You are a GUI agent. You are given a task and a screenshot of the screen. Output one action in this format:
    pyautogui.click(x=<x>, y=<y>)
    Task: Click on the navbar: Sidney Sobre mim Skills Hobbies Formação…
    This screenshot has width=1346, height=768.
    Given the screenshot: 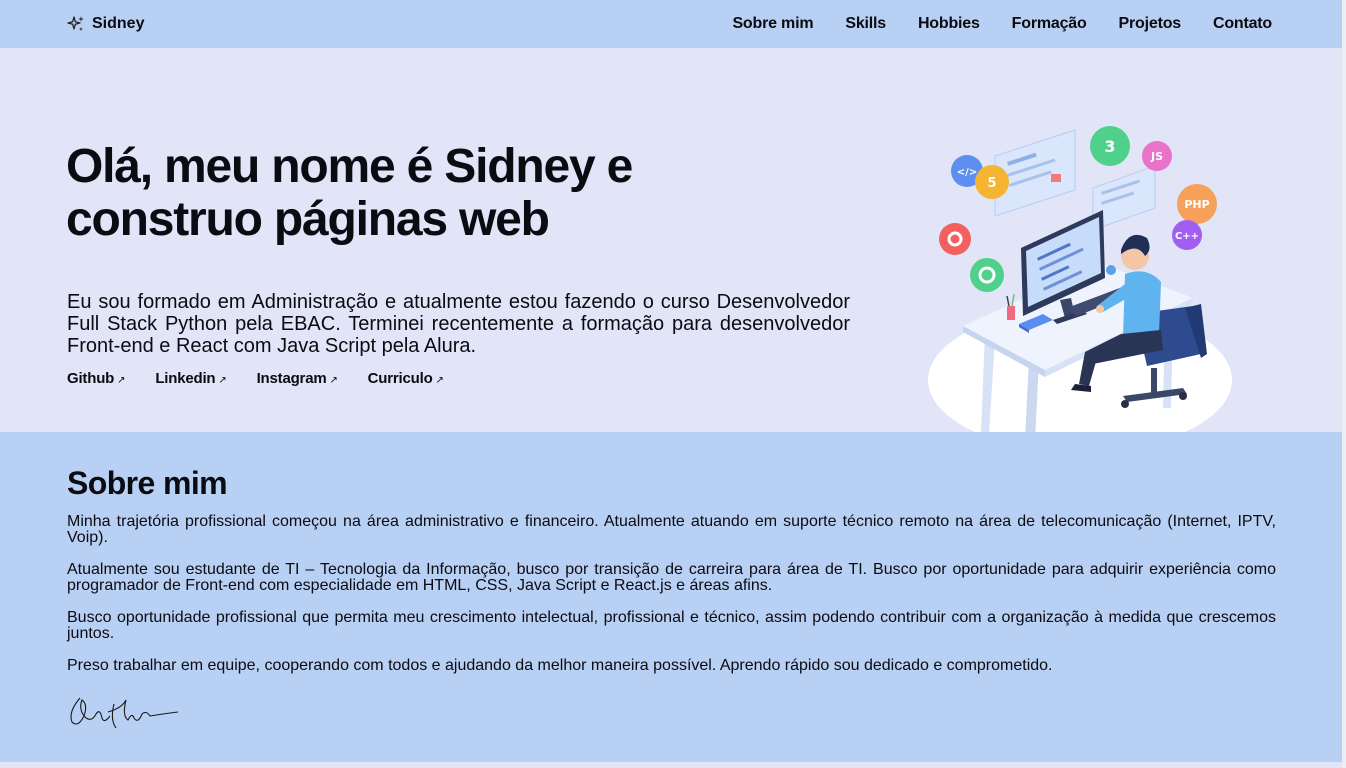 What is the action you would take?
    pyautogui.click(x=671, y=24)
    